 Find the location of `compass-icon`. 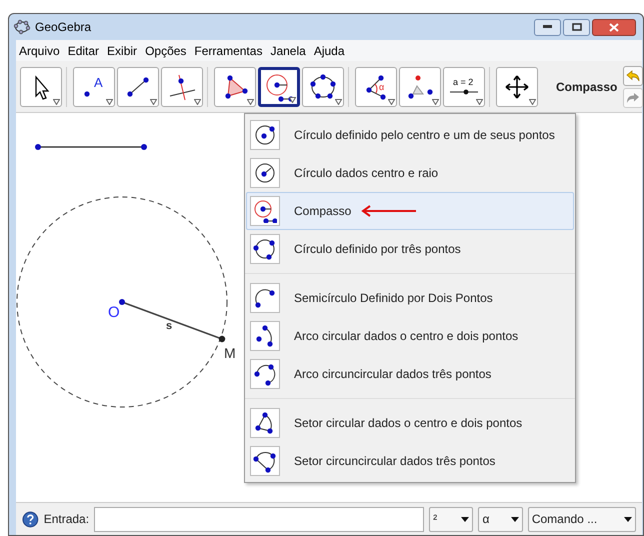

compass-icon is located at coordinates (279, 87).